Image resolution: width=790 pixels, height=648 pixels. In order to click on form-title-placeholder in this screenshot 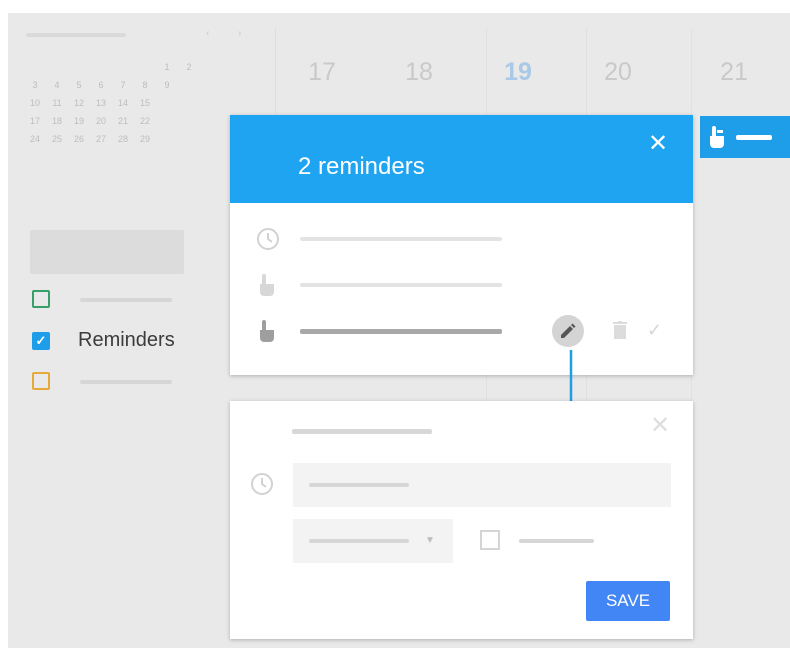, I will do `click(362, 431)`.